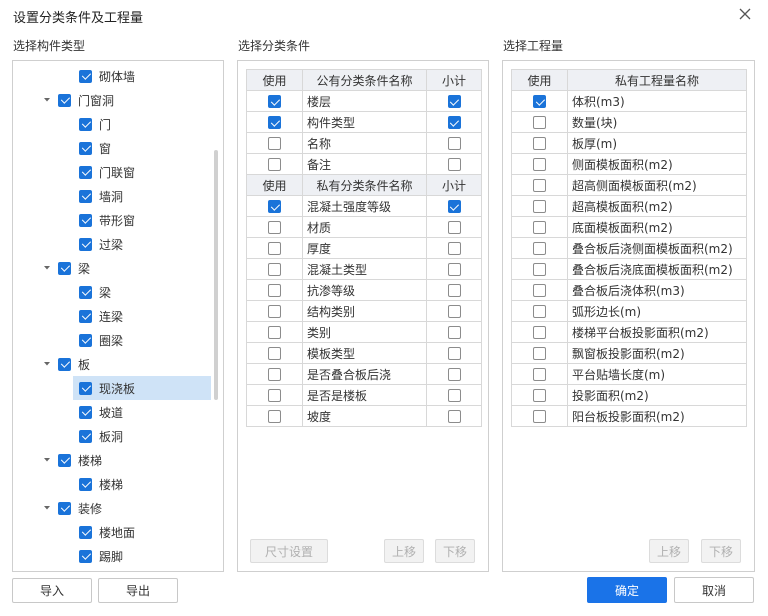 Image resolution: width=768 pixels, height=616 pixels. I want to click on quantity-move-up-button: 上移, so click(669, 551).